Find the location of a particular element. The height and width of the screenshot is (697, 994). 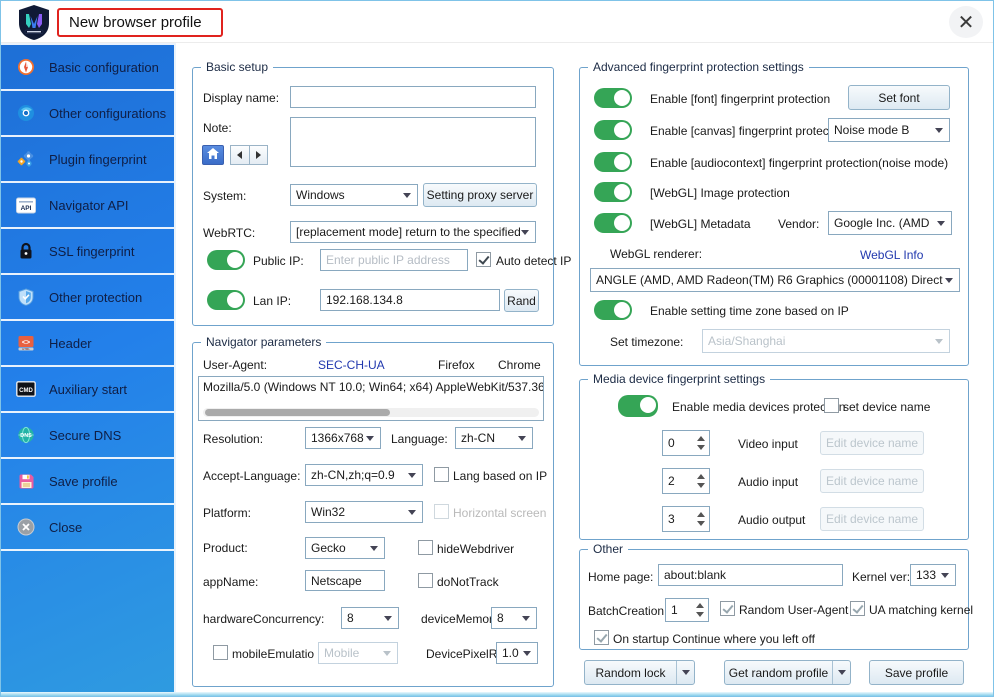

sidebar-item-basic-configuration: Basic configuration is located at coordinates (87, 68).